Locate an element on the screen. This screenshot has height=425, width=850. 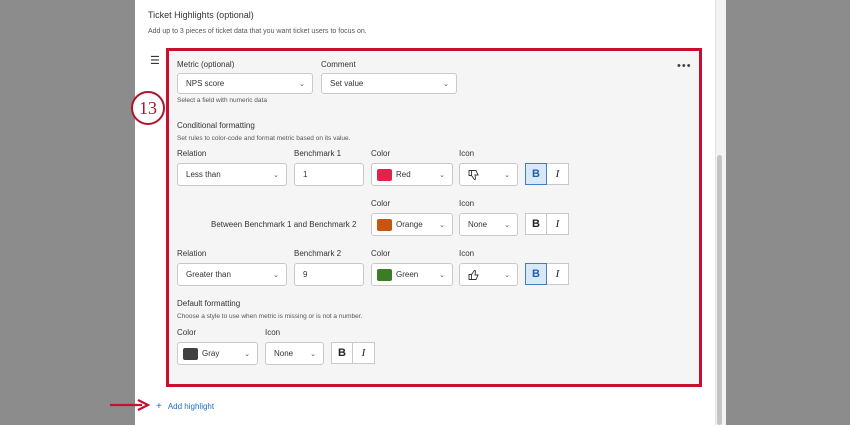
color-select-value: Green is located at coordinates (407, 274).